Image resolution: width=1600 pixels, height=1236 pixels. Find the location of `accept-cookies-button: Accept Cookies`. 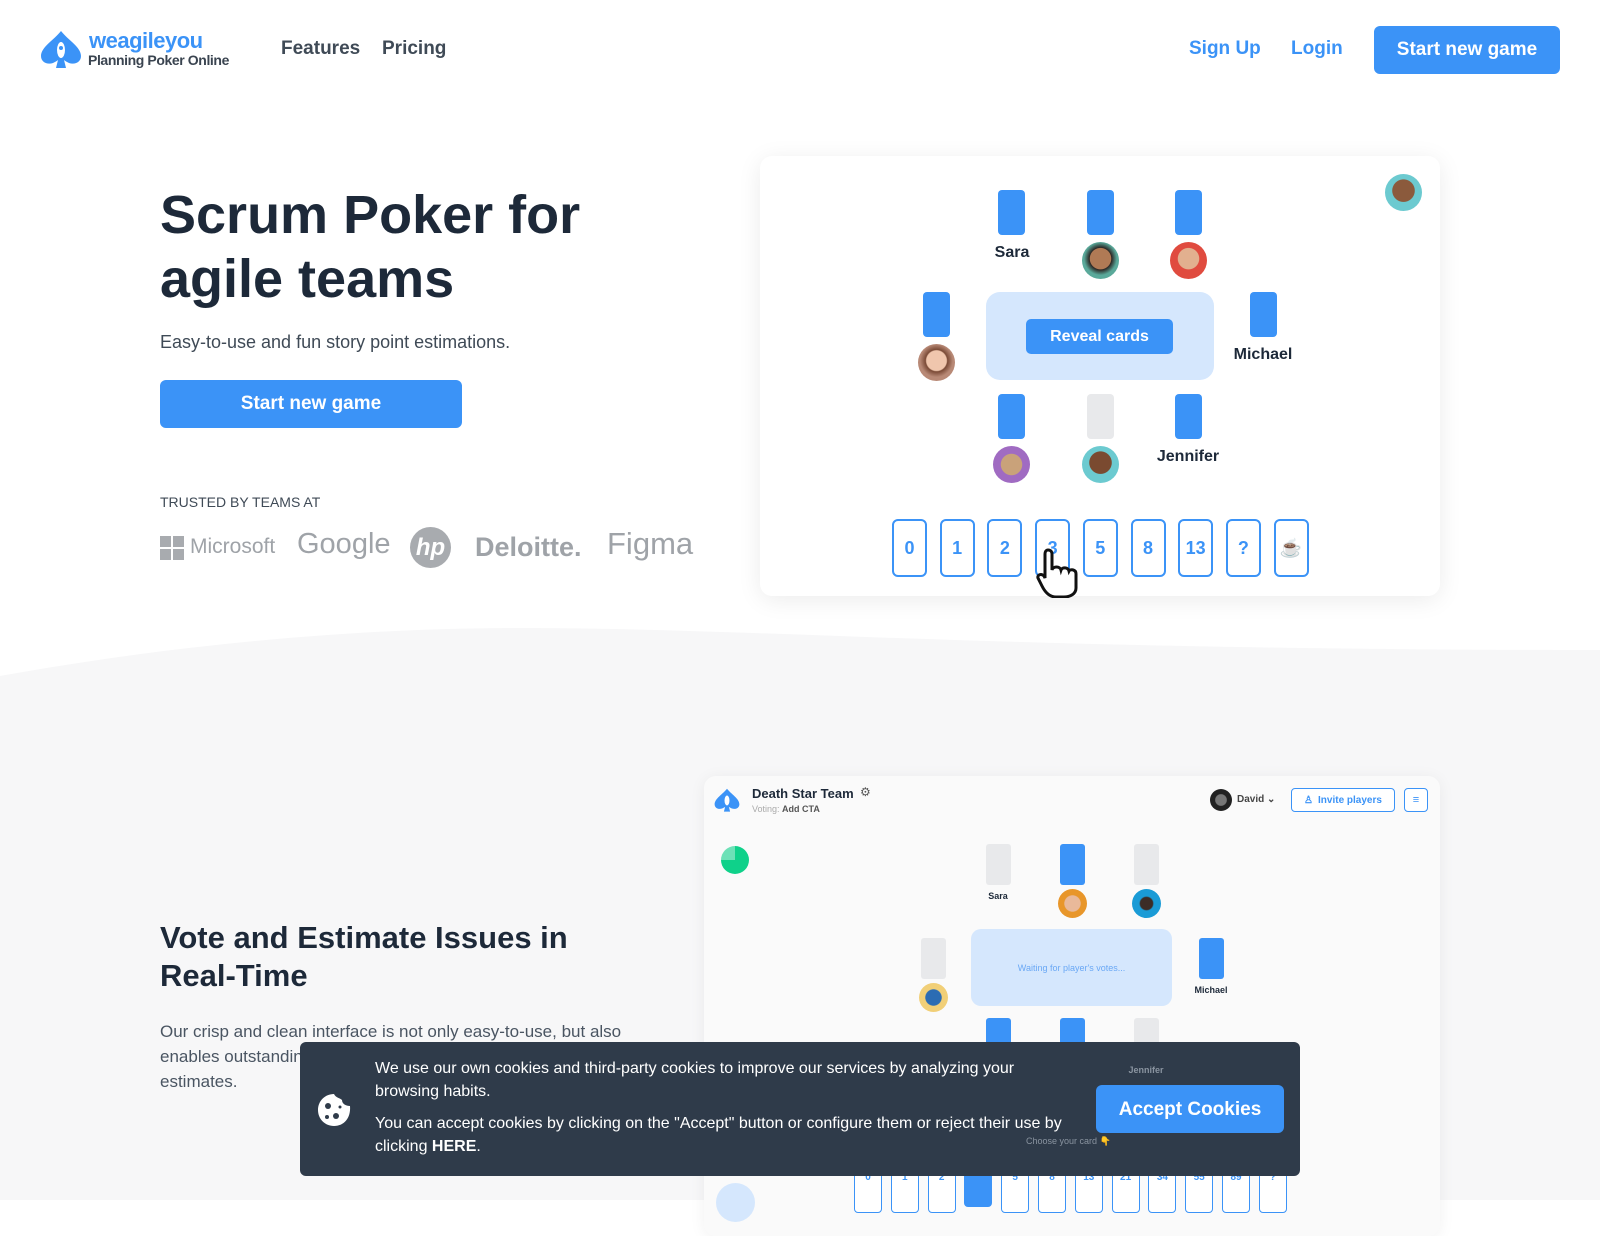

accept-cookies-button: Accept Cookies is located at coordinates (1190, 1109).